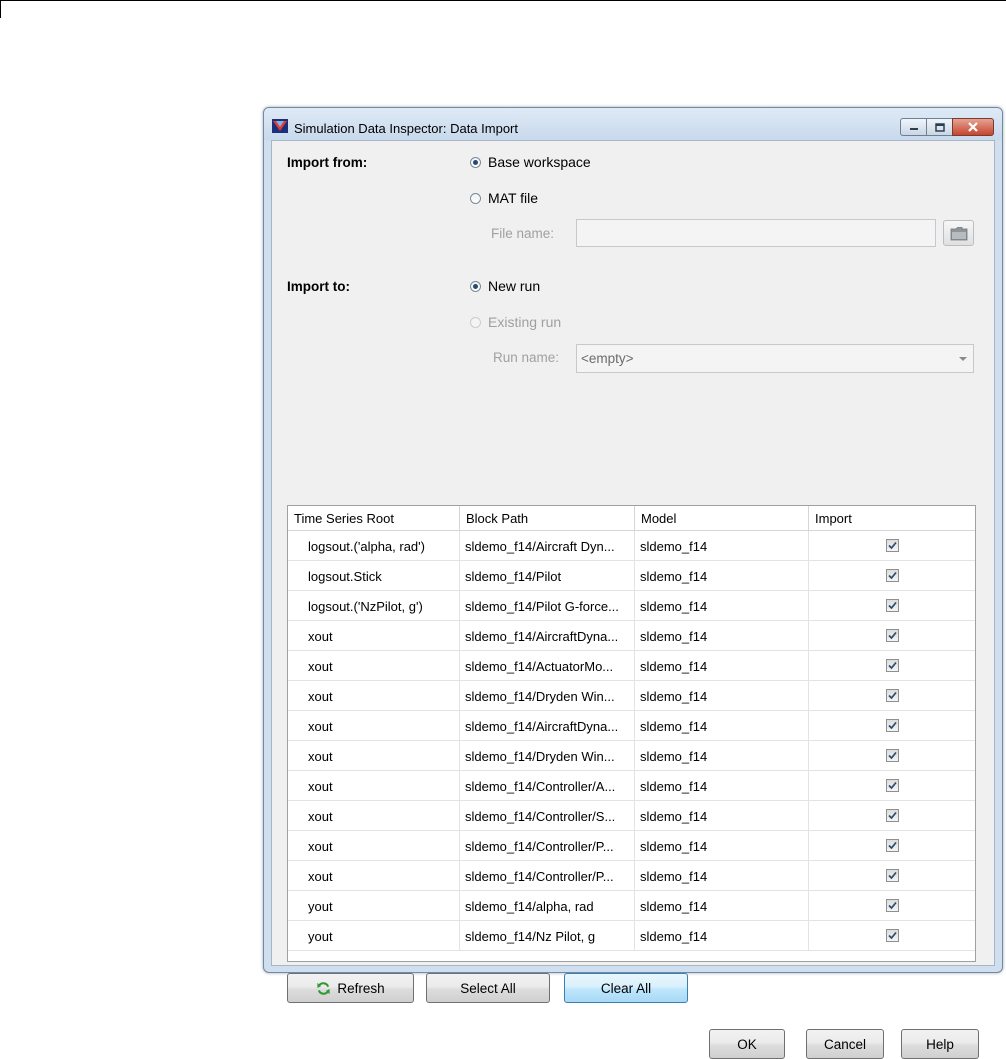 The height and width of the screenshot is (1059, 1006). I want to click on radio-label: MAT file, so click(513, 198).